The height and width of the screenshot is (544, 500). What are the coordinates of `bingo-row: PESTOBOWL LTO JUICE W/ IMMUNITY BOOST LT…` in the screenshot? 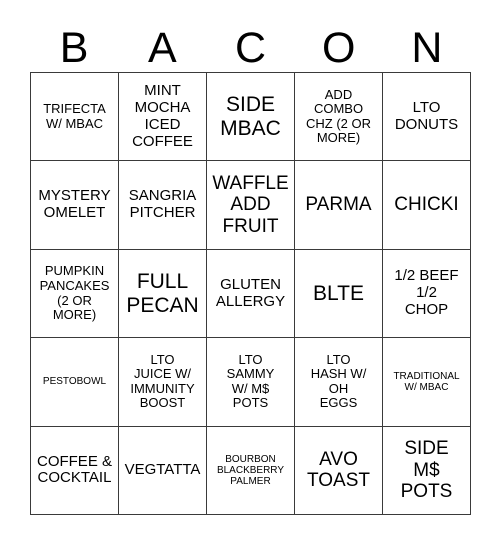 It's located at (251, 382).